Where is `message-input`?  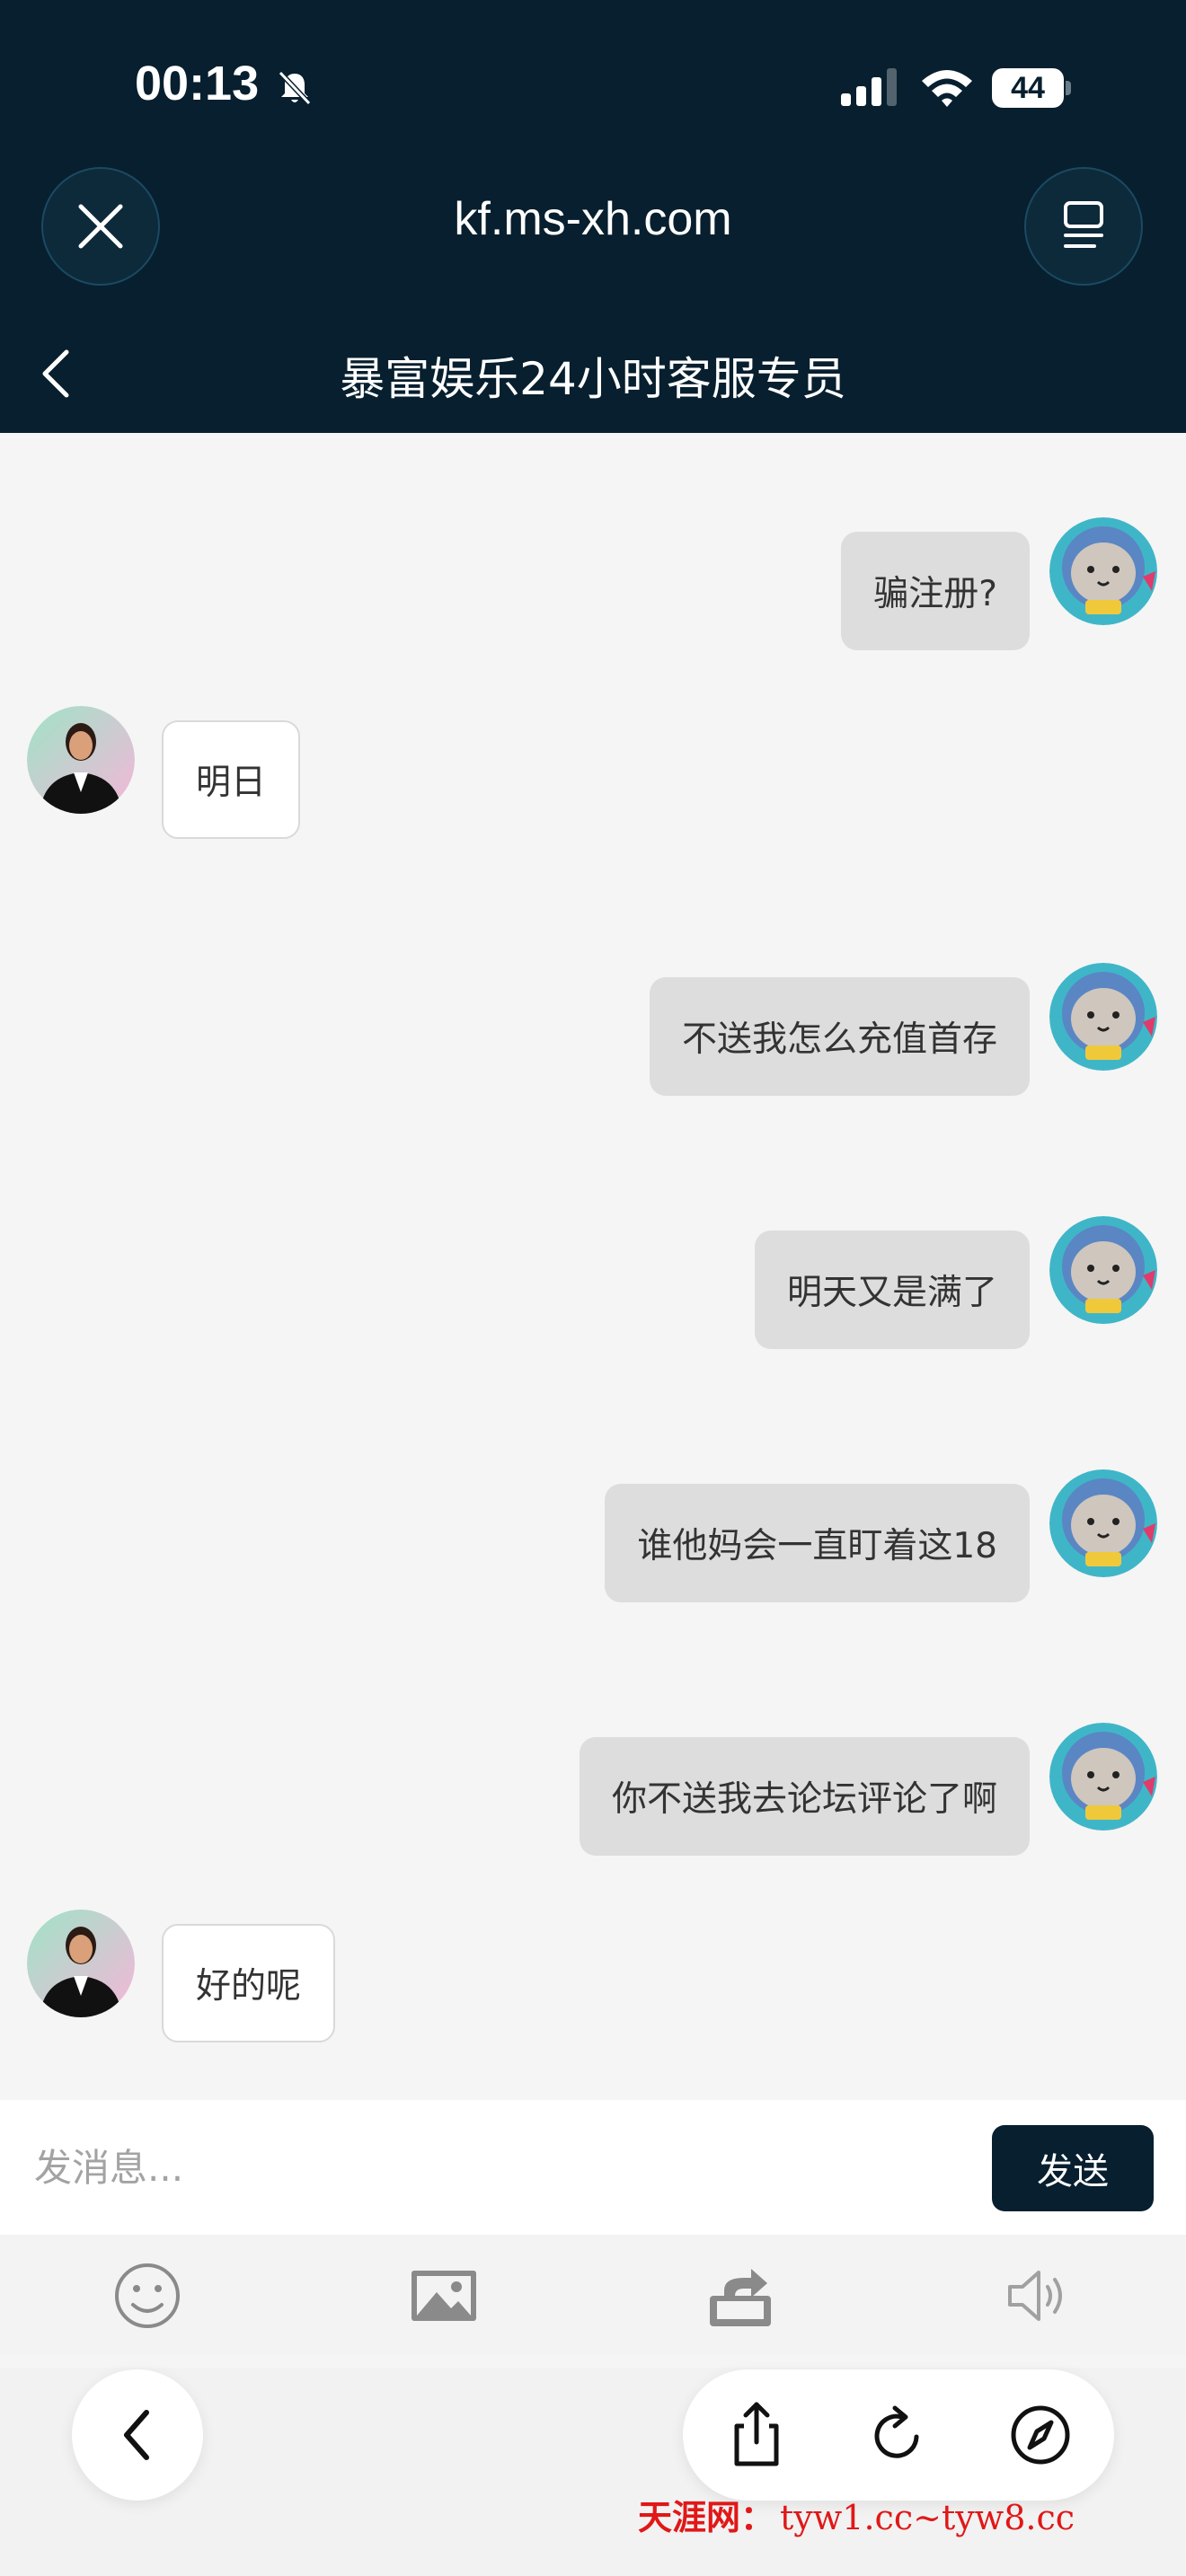
message-input is located at coordinates (495, 2167).